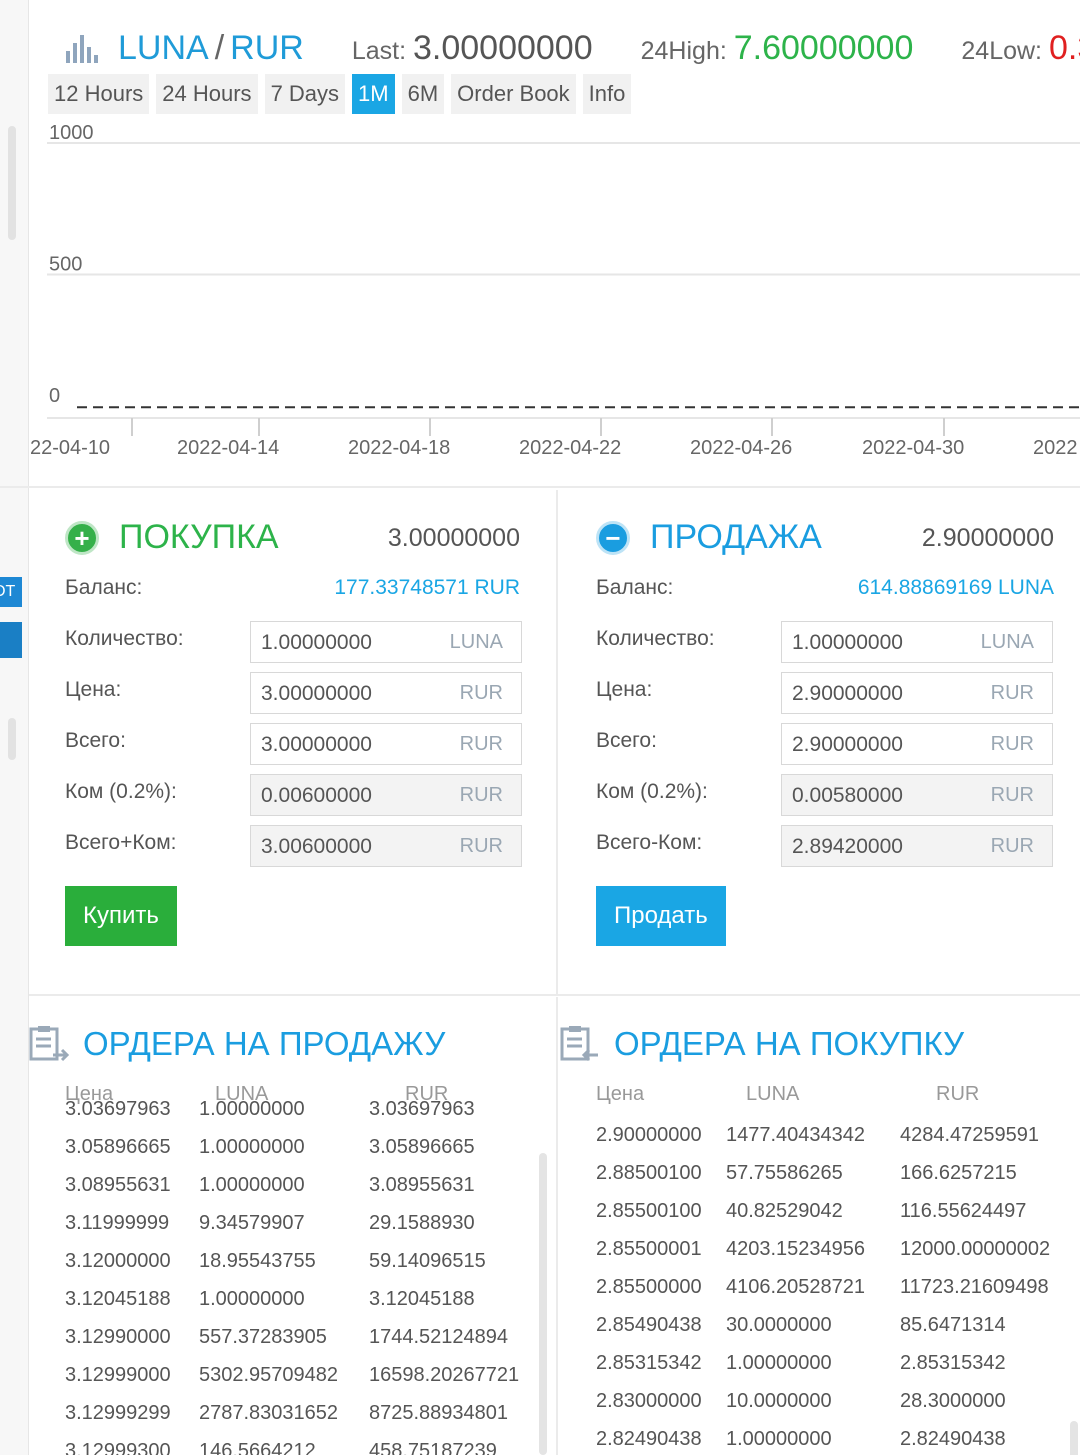  Describe the element at coordinates (118, 1109) in the screenshot. I see `order-price: 3.03697963` at that location.